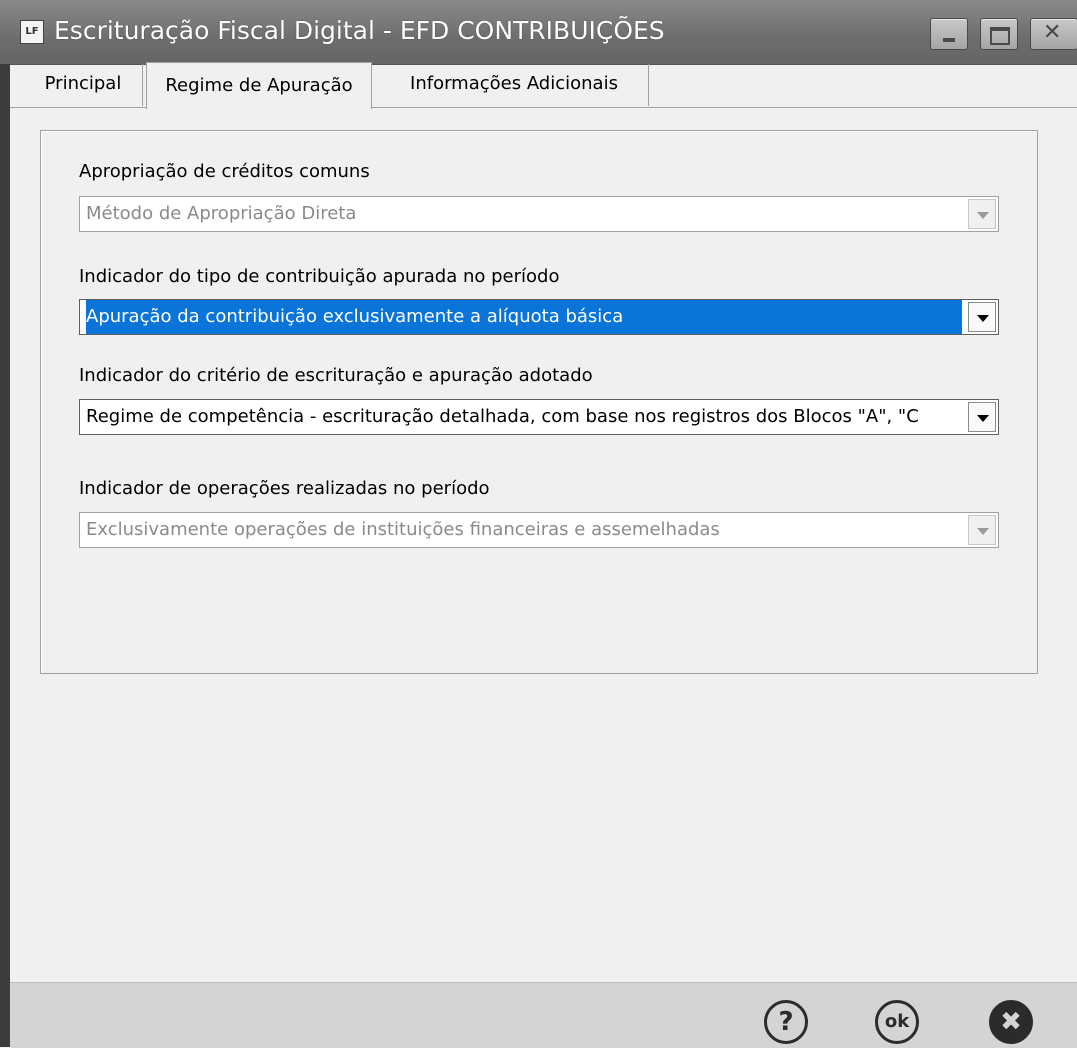  What do you see at coordinates (32, 32) in the screenshot?
I see `app-icon: LF` at bounding box center [32, 32].